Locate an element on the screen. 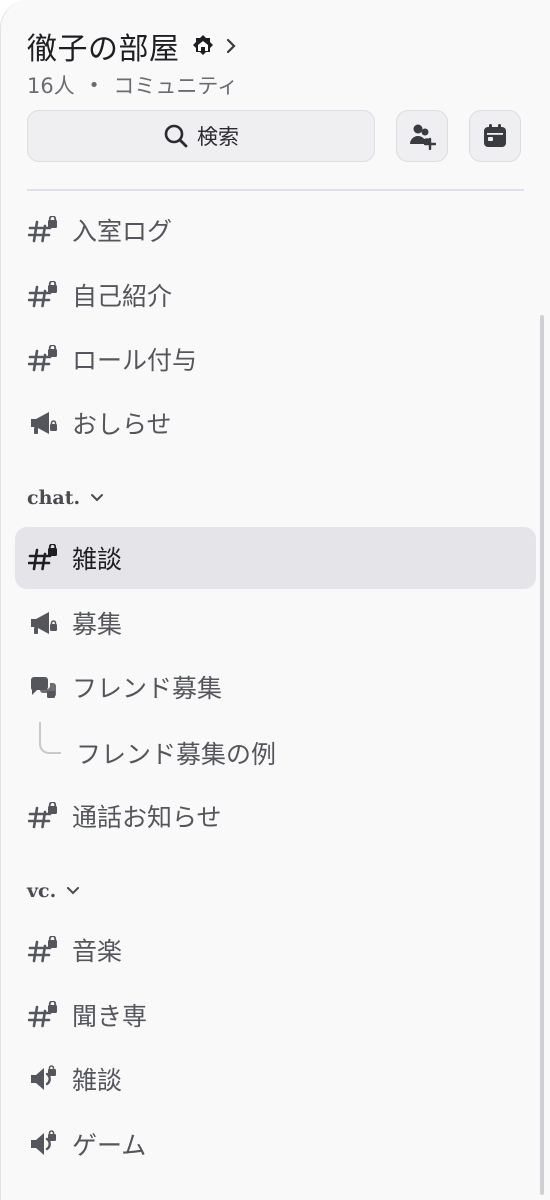  channel-item-chat-active: 雑談 is located at coordinates (275, 558).